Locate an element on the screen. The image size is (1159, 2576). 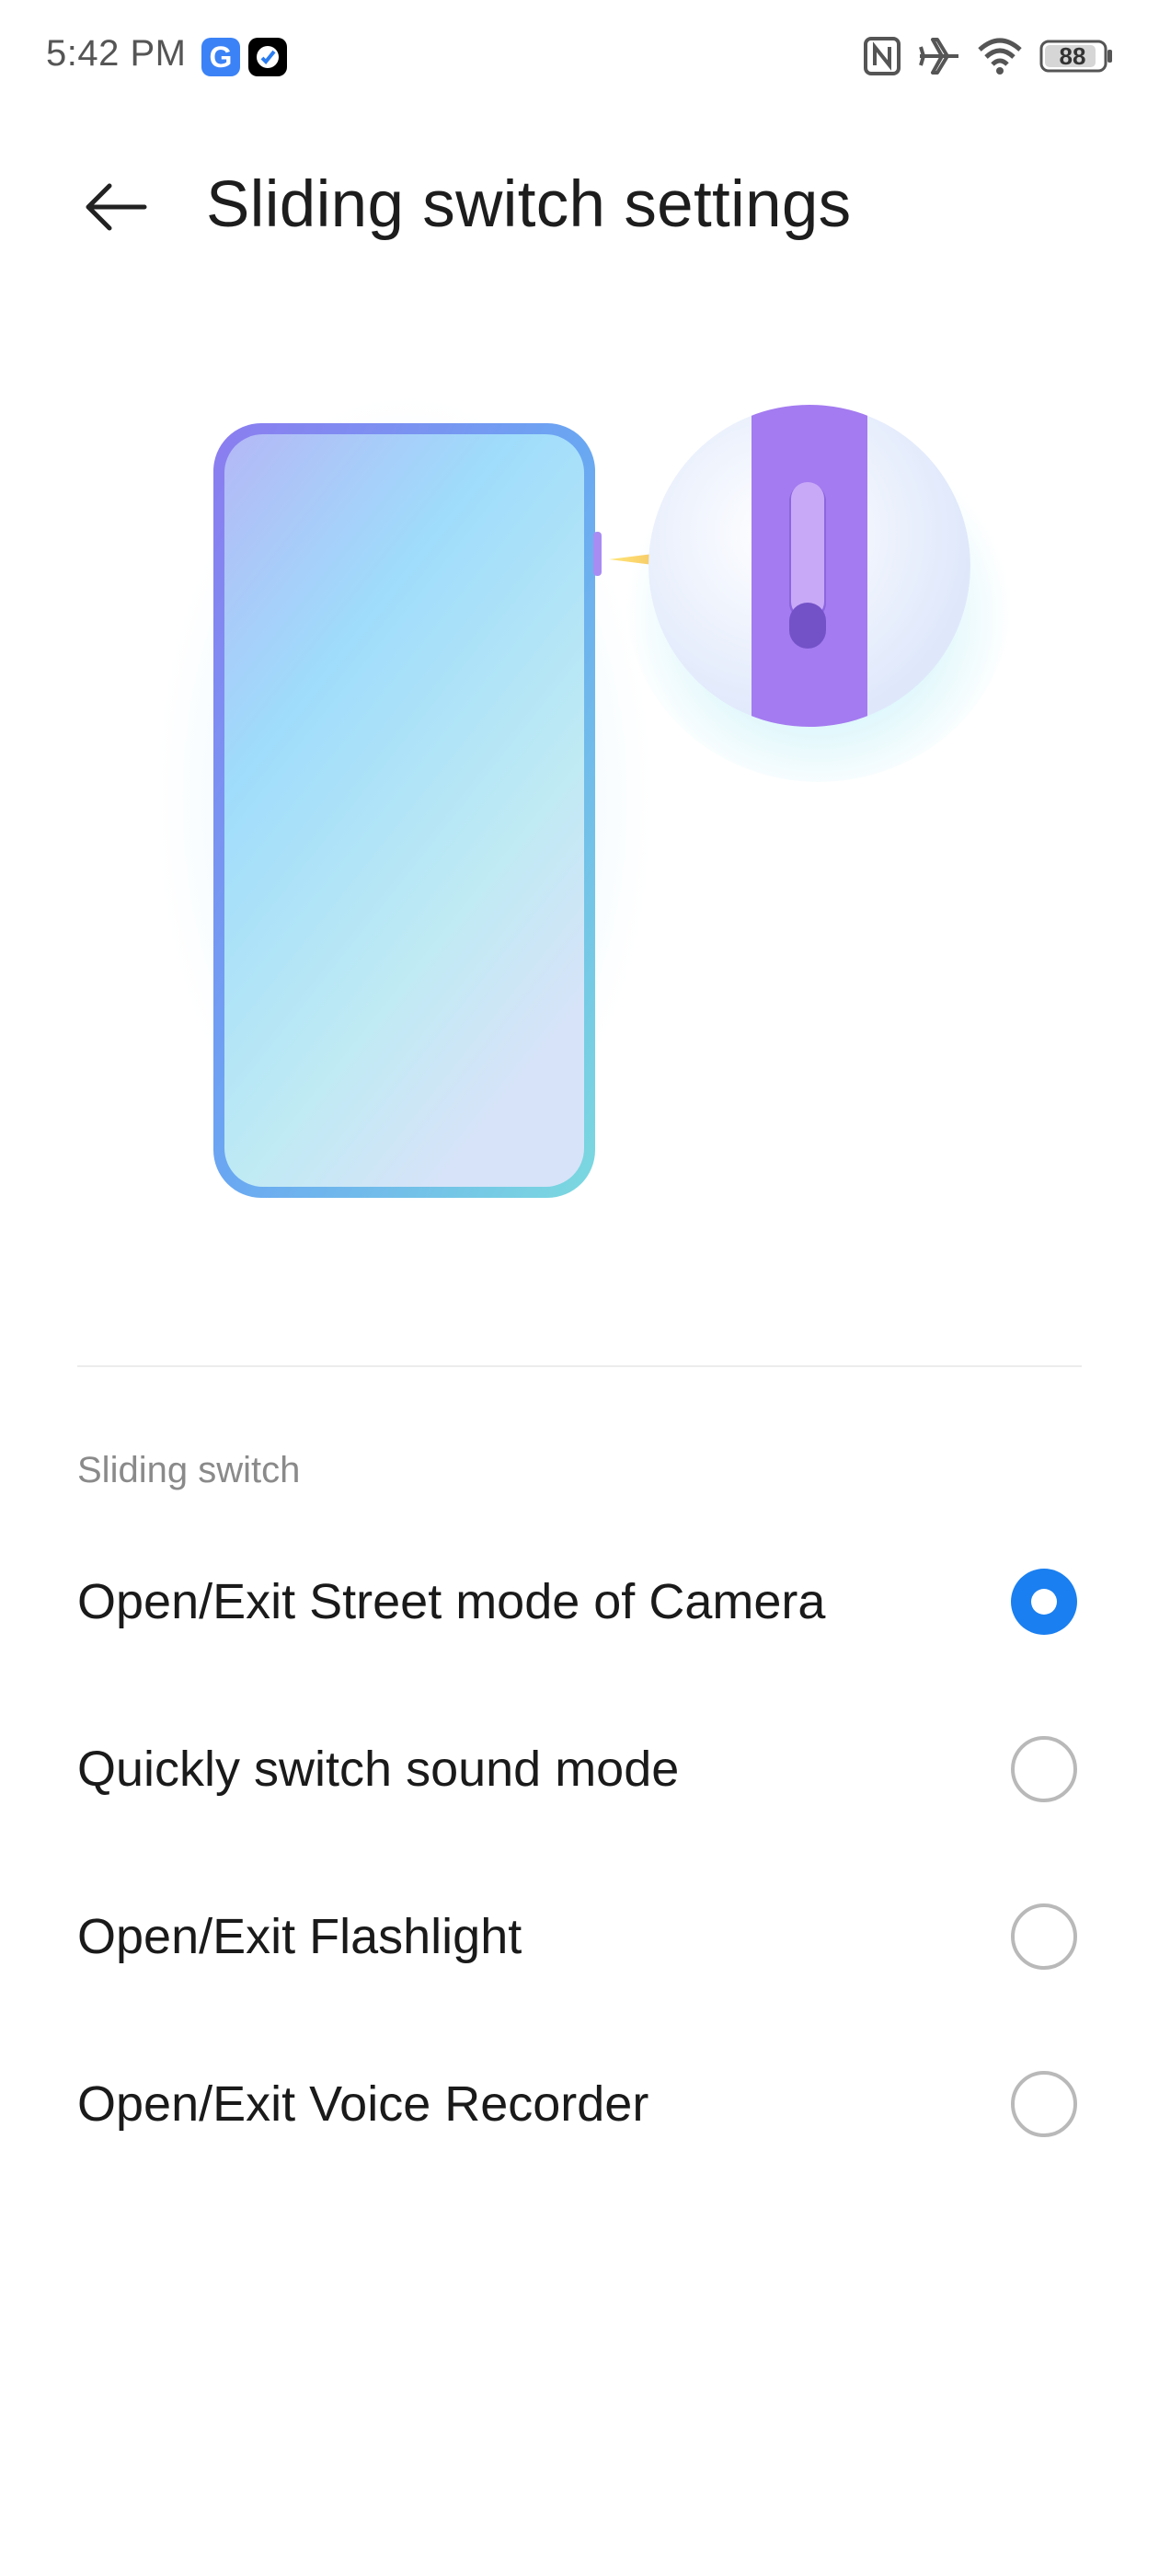
arrow-left-icon is located at coordinates (116, 207).